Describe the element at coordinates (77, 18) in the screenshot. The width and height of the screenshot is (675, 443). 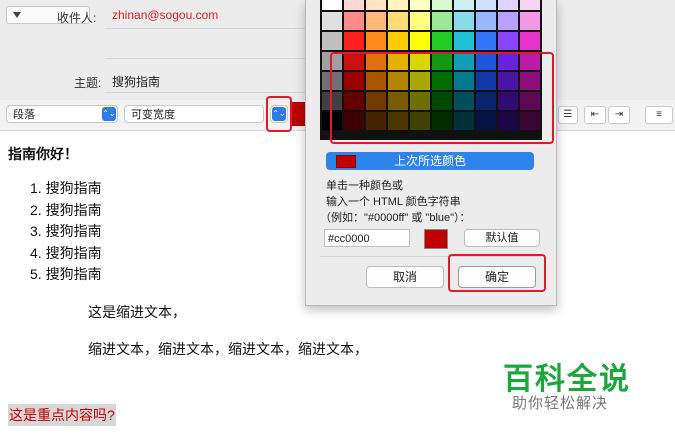
I see `to-label: 收件人:` at that location.